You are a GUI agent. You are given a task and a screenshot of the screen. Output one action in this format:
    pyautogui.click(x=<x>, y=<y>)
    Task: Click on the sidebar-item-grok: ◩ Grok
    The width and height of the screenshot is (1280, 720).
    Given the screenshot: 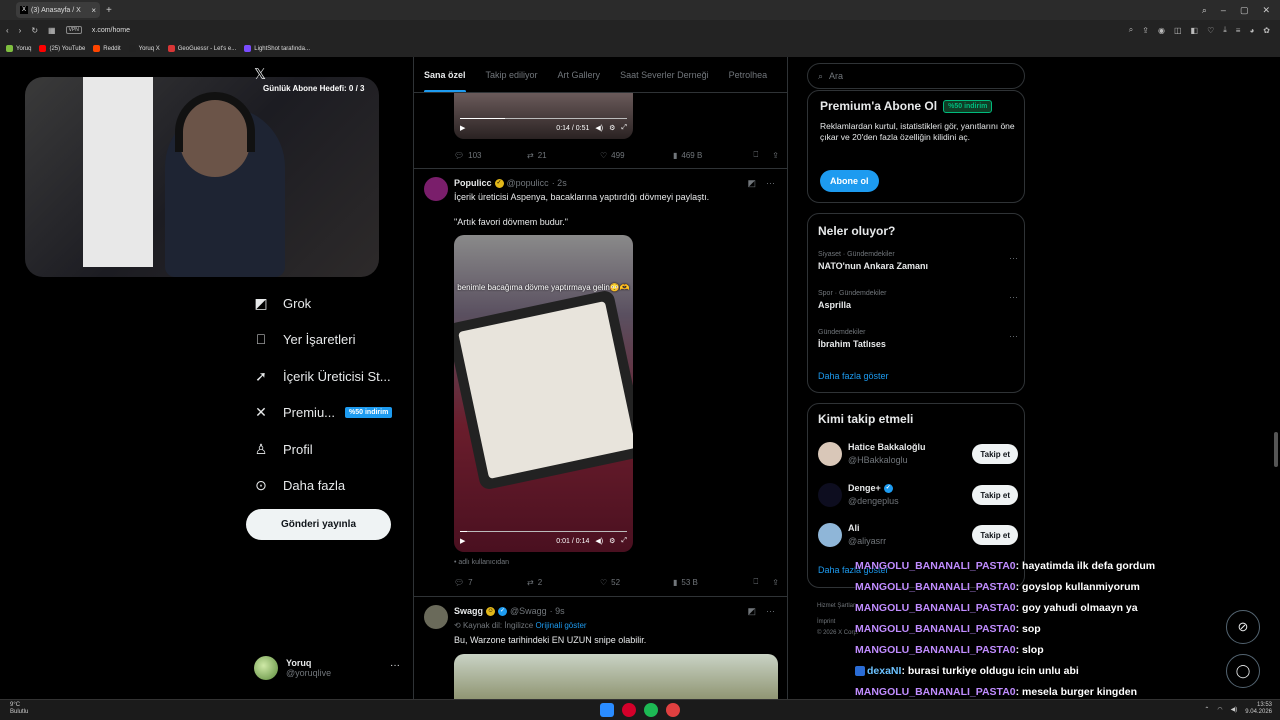 What is the action you would take?
    pyautogui.click(x=338, y=303)
    